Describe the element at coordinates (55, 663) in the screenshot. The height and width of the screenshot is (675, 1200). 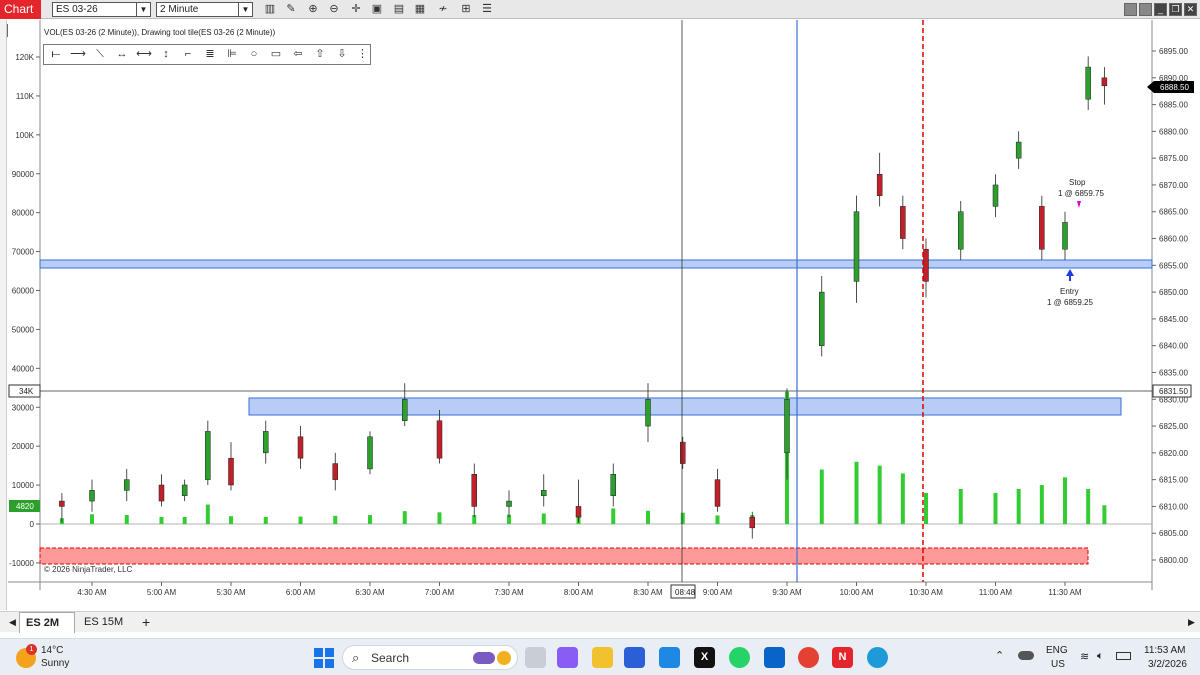
I see `weather-condition: Sunny` at that location.